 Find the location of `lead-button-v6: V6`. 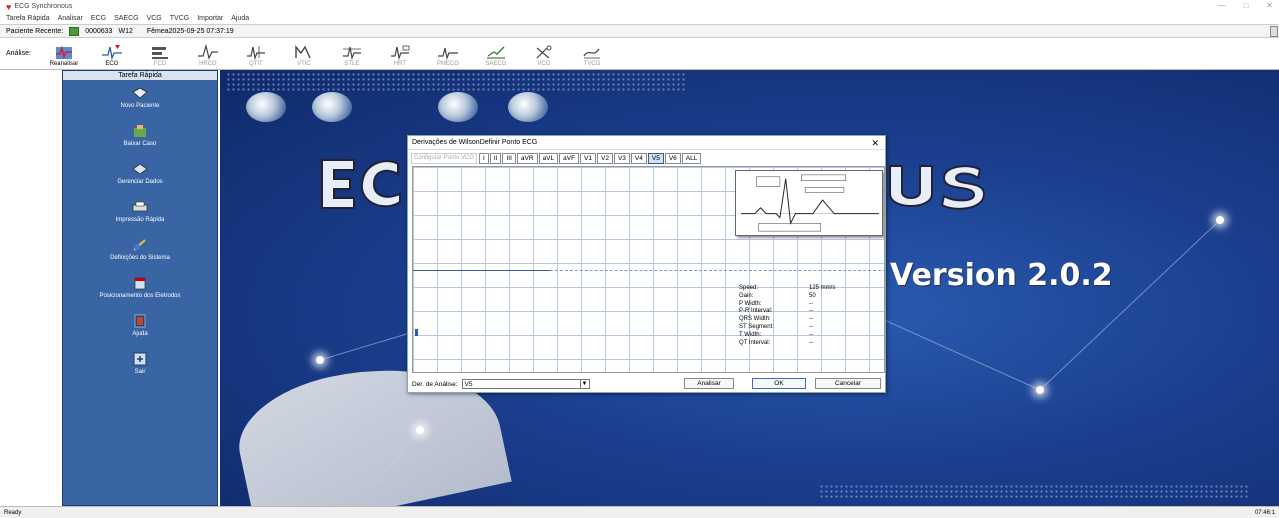

lead-button-v6: V6 is located at coordinates (672, 158).